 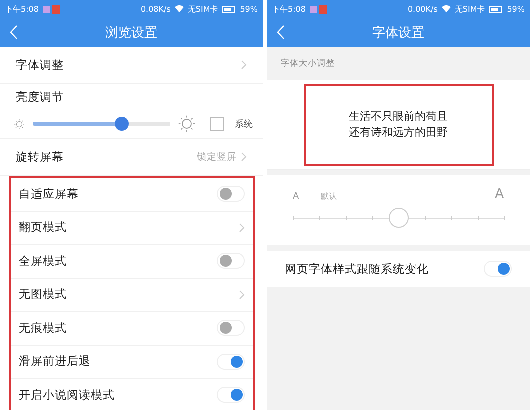 What do you see at coordinates (67, 395) in the screenshot?
I see `row-label: 开启小说阅读模式` at bounding box center [67, 395].